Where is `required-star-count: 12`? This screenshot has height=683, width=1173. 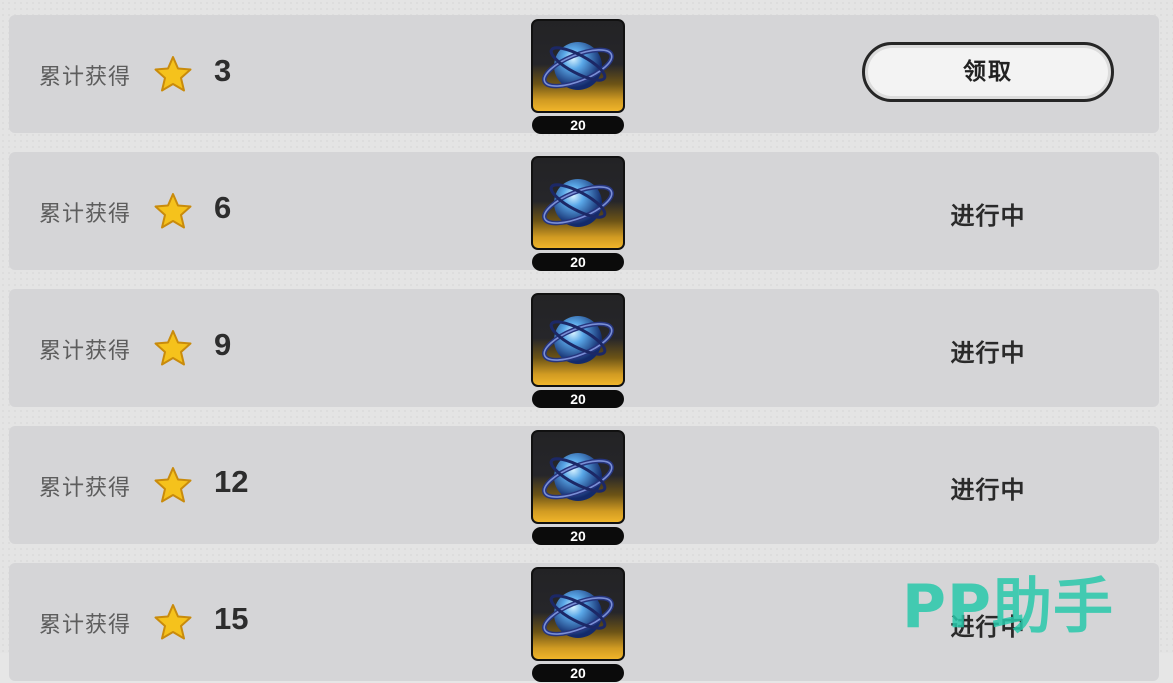 required-star-count: 12 is located at coordinates (231, 481).